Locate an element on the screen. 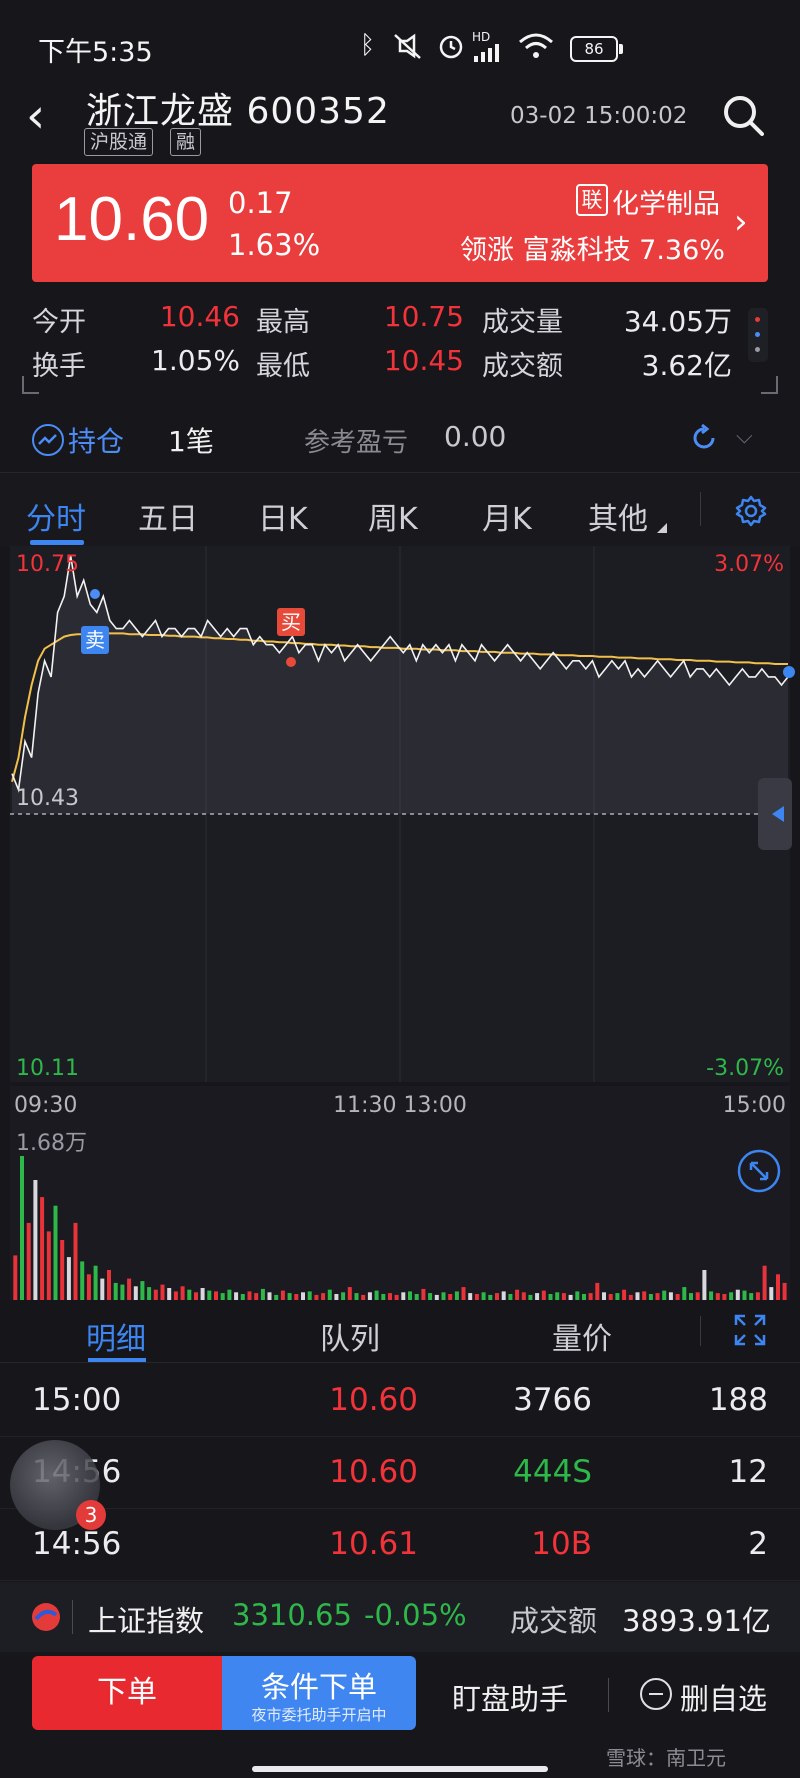 The height and width of the screenshot is (1778, 800). monitor-assistant-button: 盯盘助手 is located at coordinates (510, 1697).